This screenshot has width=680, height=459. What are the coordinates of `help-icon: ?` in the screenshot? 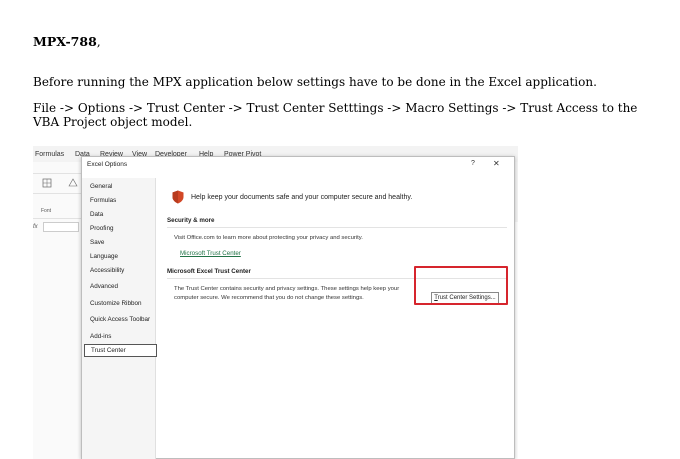 It's located at (473, 163).